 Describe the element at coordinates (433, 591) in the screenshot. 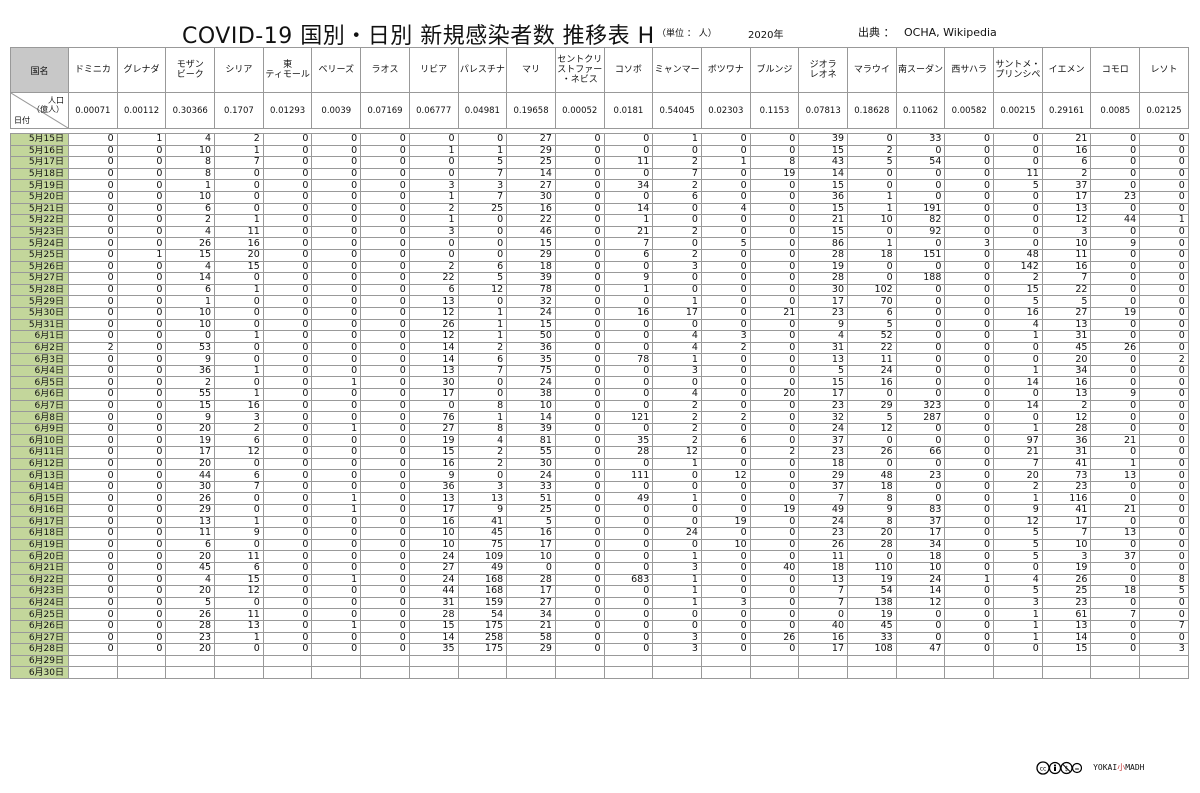

I see `case-cell: 44` at that location.